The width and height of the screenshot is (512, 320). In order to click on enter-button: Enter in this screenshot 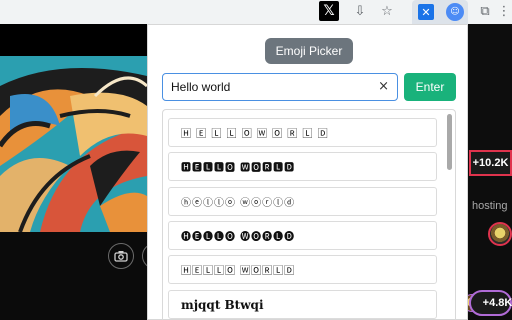, I will do `click(430, 87)`.